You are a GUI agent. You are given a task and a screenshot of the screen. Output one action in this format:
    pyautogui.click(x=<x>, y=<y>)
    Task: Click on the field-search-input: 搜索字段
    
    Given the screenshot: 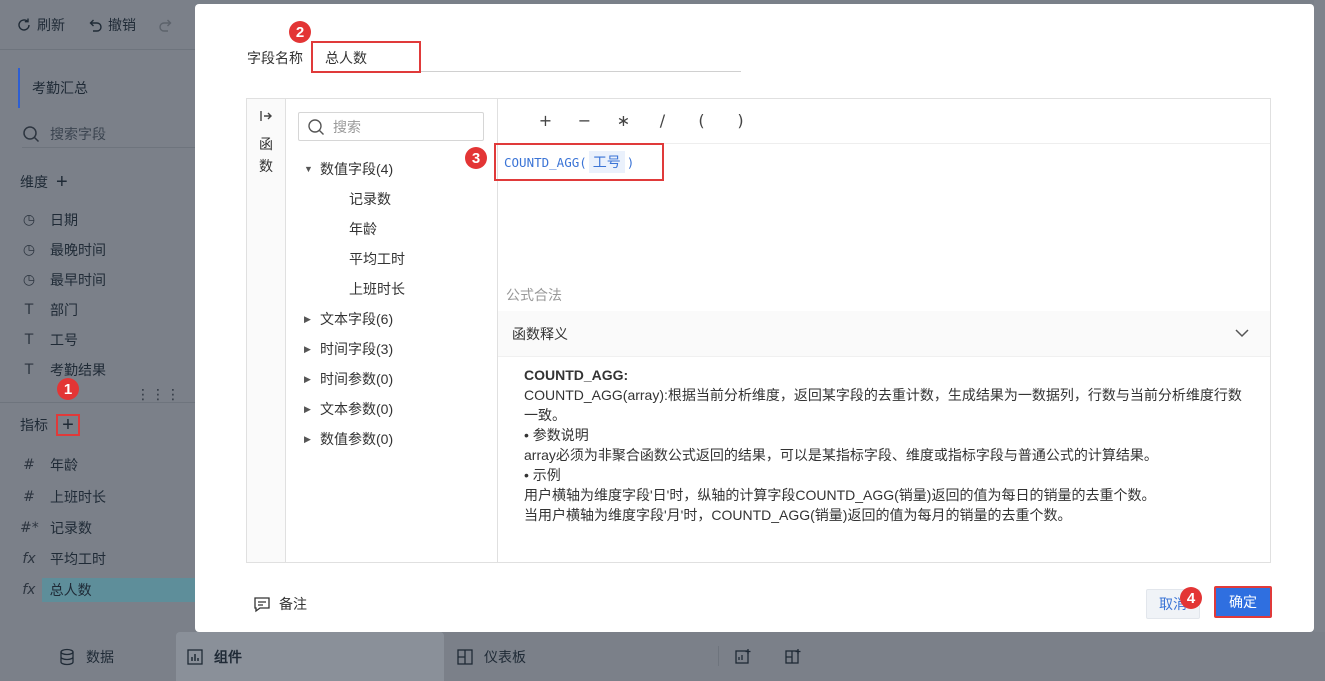 What is the action you would take?
    pyautogui.click(x=108, y=134)
    